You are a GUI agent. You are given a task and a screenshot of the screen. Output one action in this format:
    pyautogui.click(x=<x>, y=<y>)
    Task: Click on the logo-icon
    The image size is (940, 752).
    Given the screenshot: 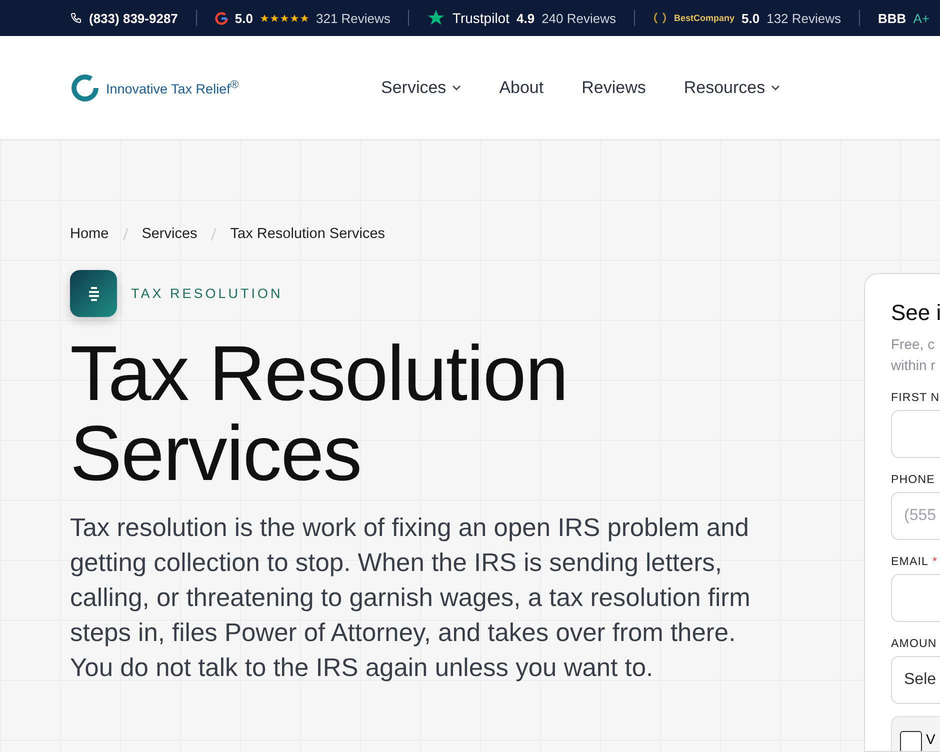 What is the action you would take?
    pyautogui.click(x=85, y=87)
    